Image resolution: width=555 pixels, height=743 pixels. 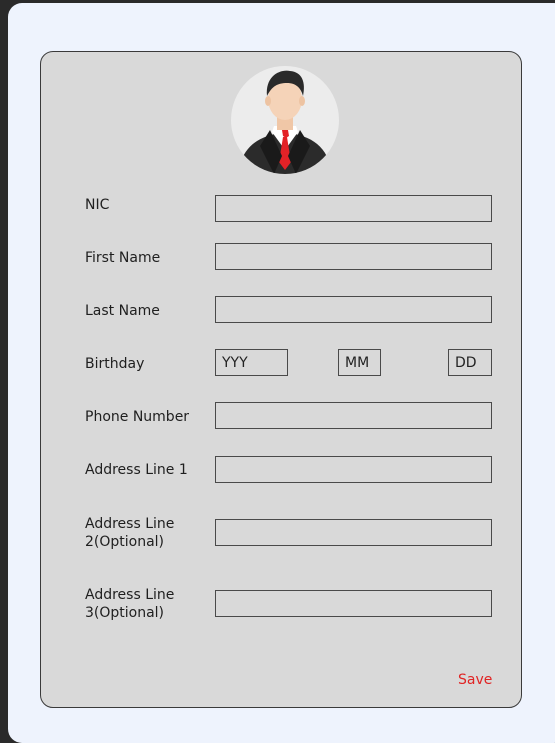 What do you see at coordinates (475, 680) in the screenshot?
I see `save-button: Save` at bounding box center [475, 680].